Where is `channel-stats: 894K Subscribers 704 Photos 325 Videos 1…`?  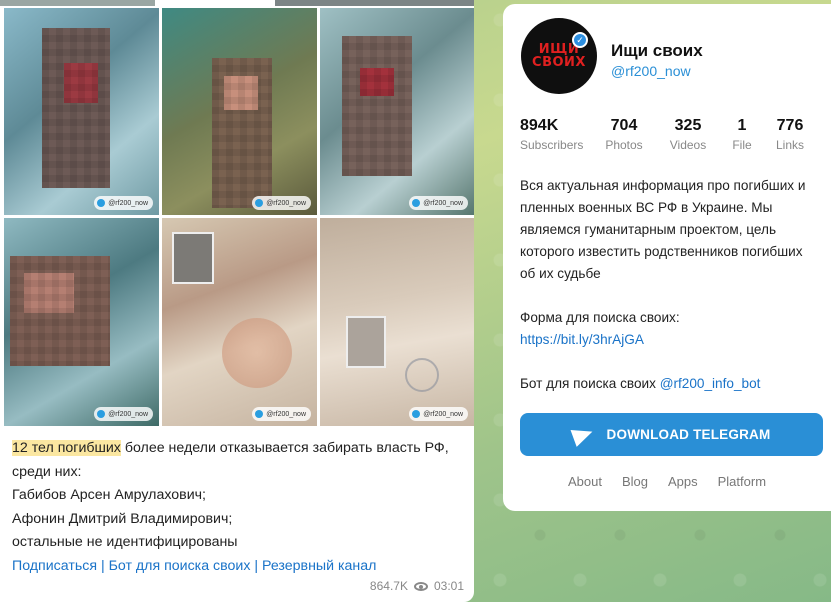
channel-stats: 894K Subscribers 704 Photos 325 Videos 1… is located at coordinates (667, 135).